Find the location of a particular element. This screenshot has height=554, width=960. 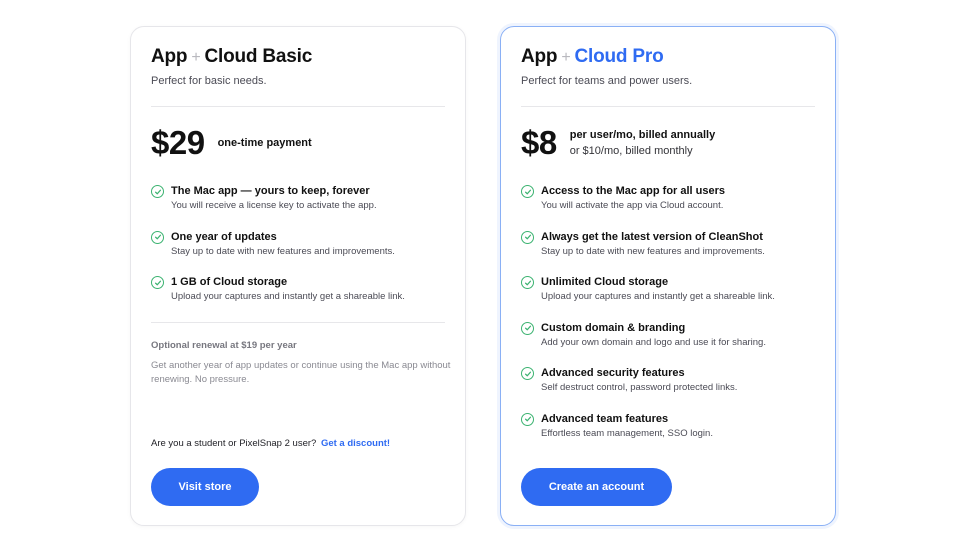

visit-store-button: Visit store is located at coordinates (205, 487).